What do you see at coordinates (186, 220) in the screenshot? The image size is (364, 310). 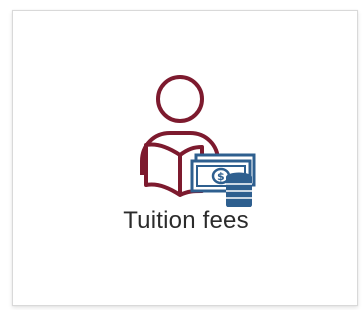 I see `tile-label: Tuition fees` at bounding box center [186, 220].